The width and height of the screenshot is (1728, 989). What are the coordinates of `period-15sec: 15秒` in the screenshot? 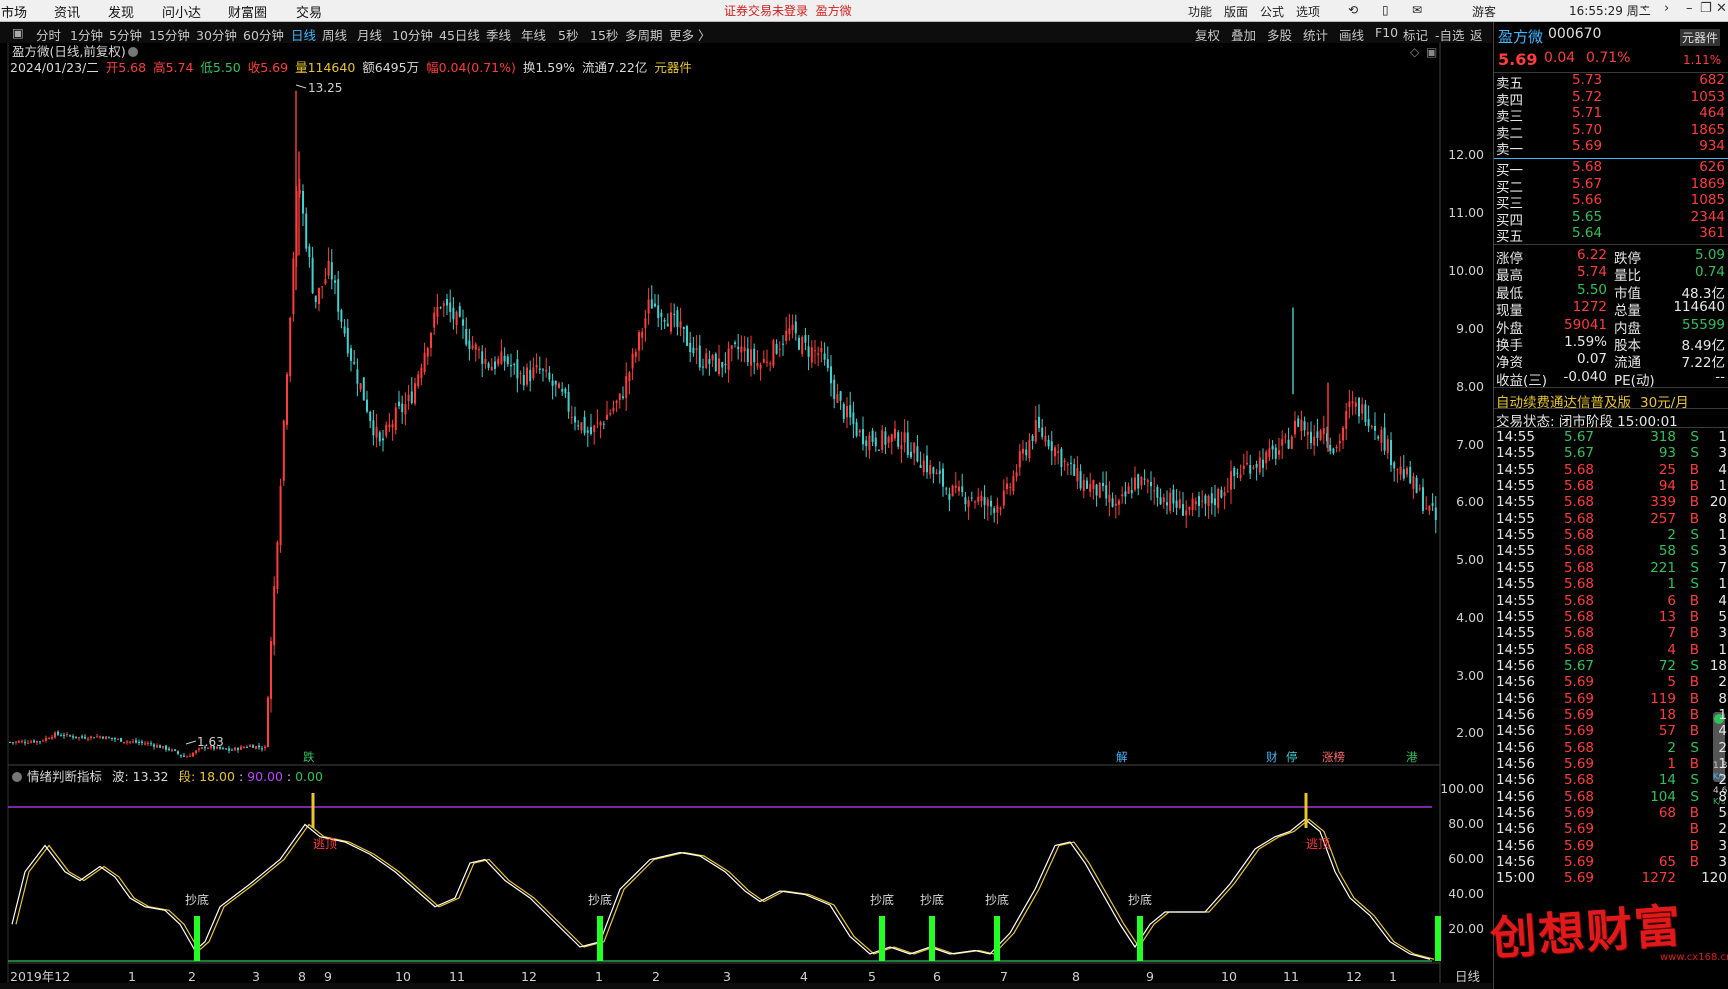 It's located at (604, 34).